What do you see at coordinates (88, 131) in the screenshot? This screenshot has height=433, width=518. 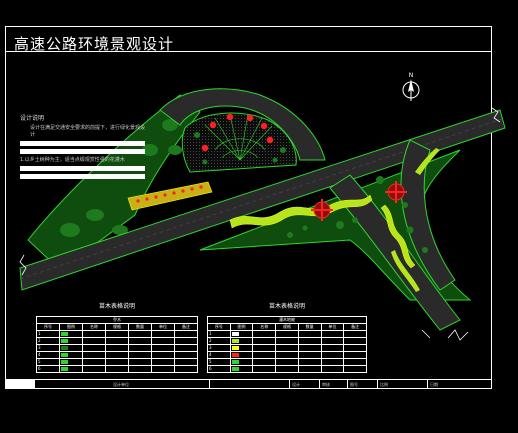 I see `design-notes-line-1: 设计在满足交通安全要求的前提下，进行绿化景观设计` at bounding box center [88, 131].